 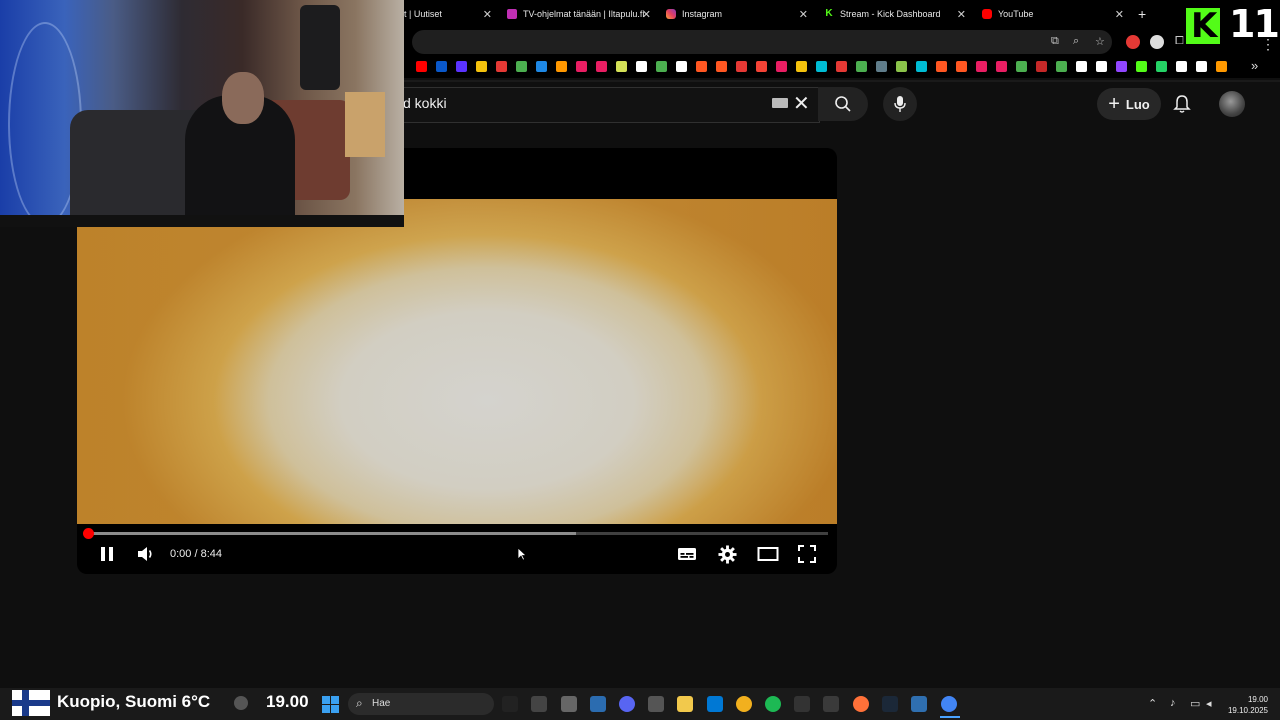 I want to click on zoom-icon: ⌕, so click(x=1076, y=41).